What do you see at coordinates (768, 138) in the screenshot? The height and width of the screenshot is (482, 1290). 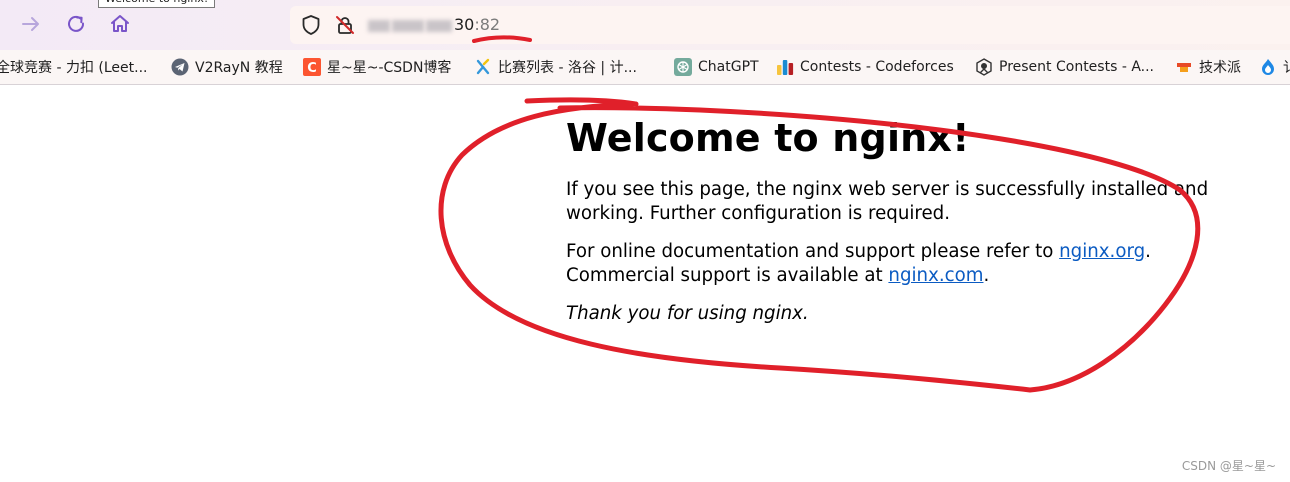 I see `page-heading: Welcome to nginx!` at bounding box center [768, 138].